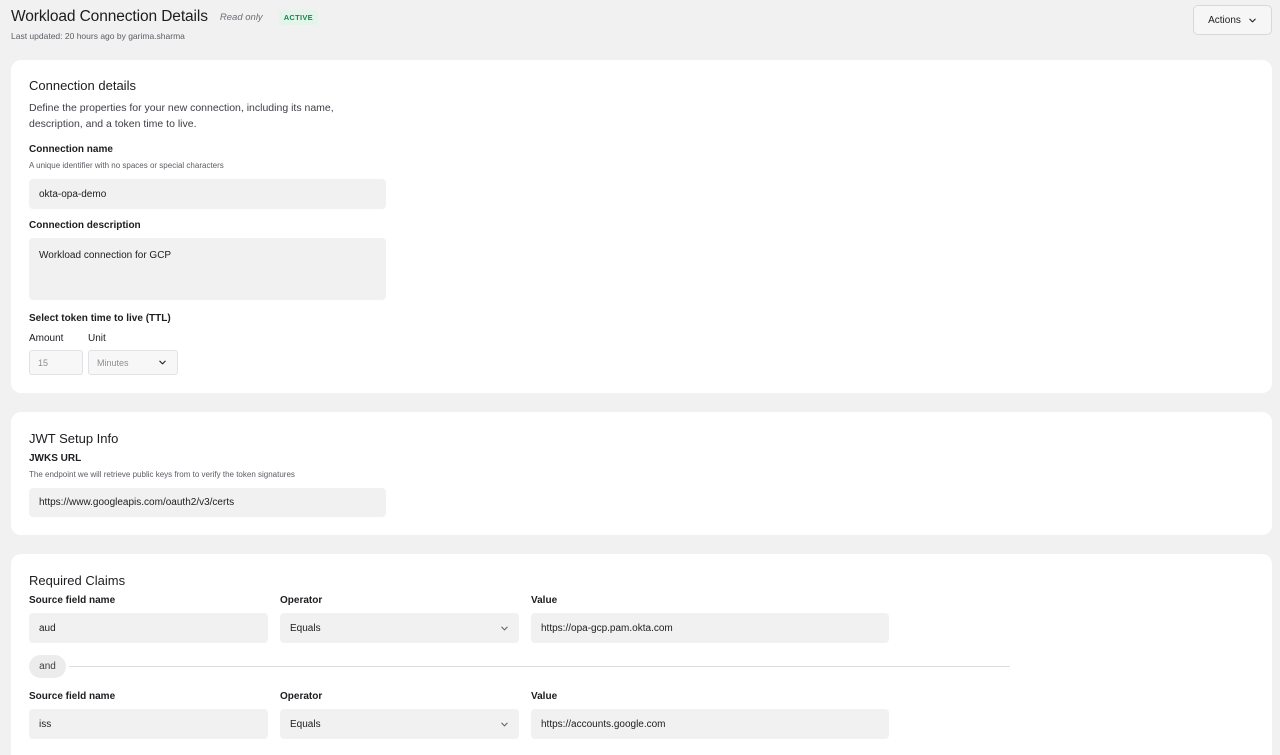  What do you see at coordinates (113, 124) in the screenshot?
I see `connection-details-description-2: description, and a token time to live.` at bounding box center [113, 124].